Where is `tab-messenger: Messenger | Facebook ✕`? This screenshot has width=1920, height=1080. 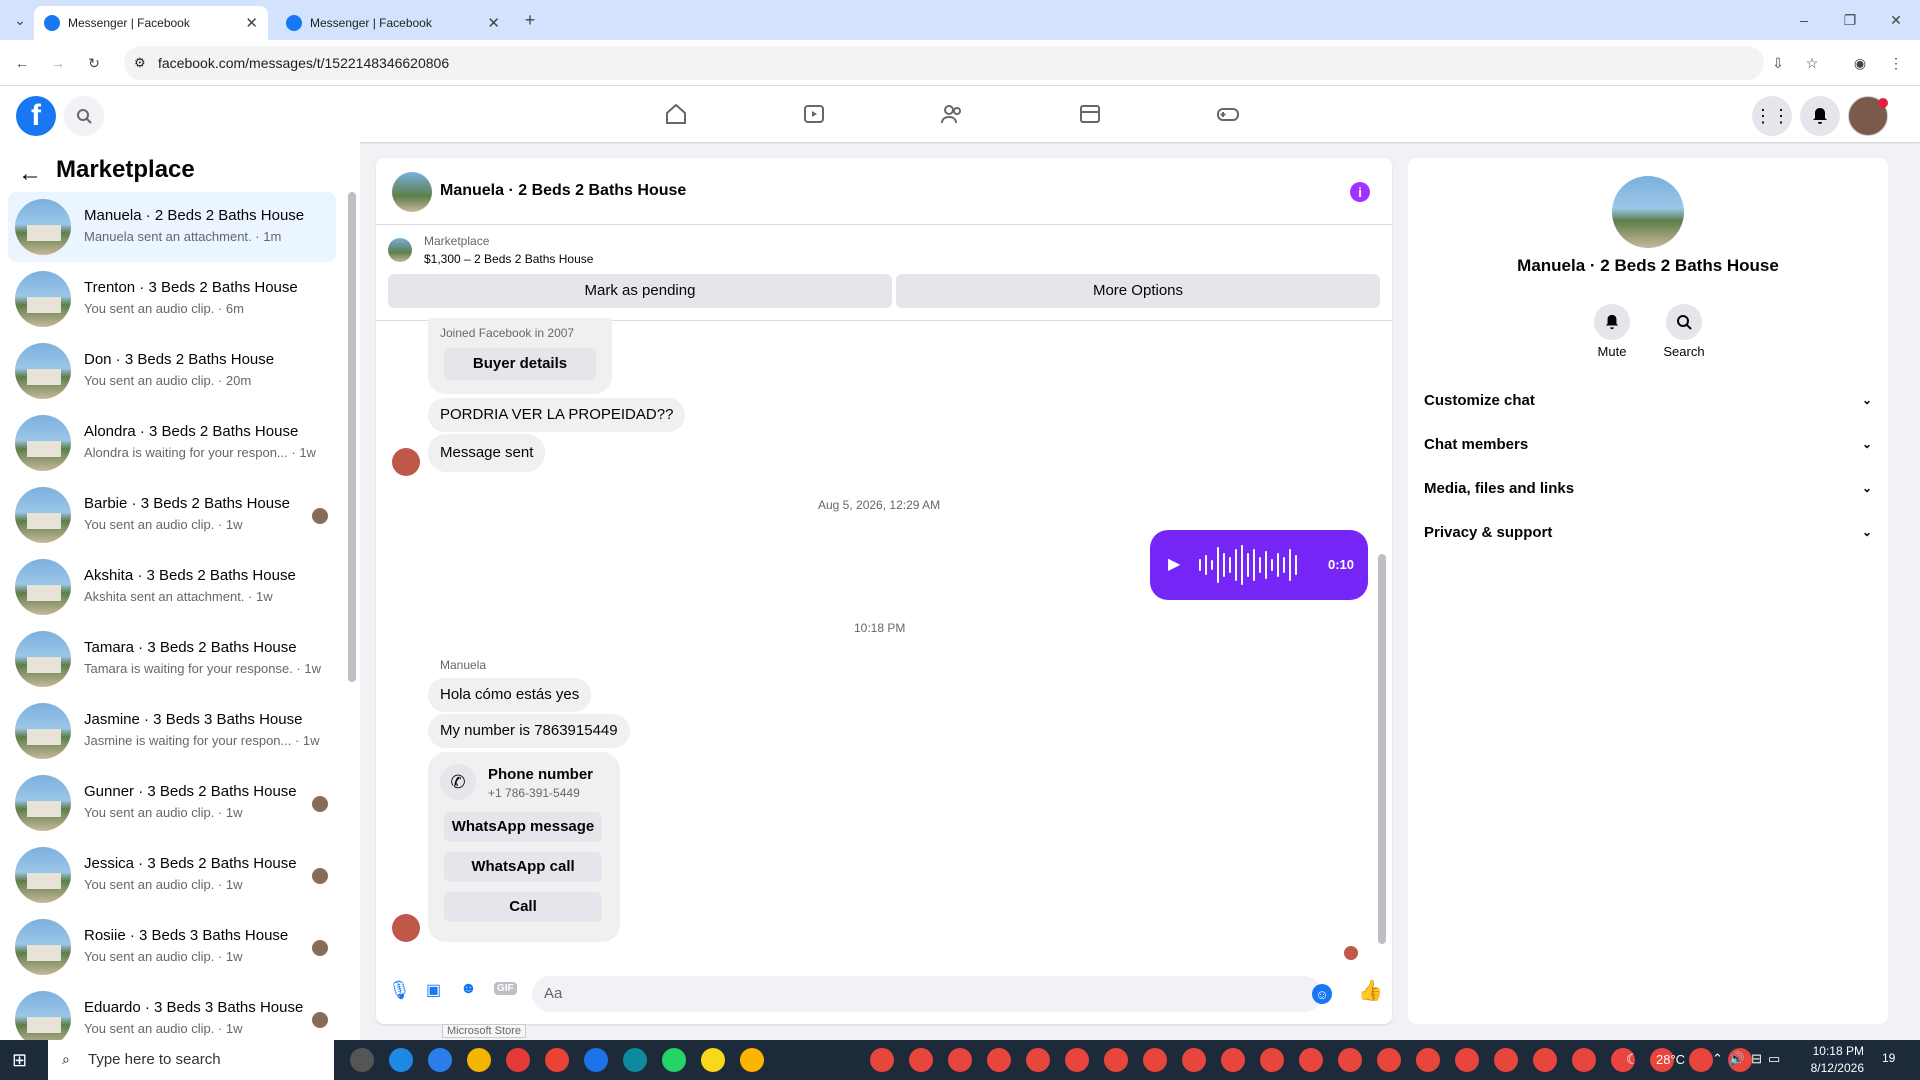
tab-messenger: Messenger | Facebook ✕ is located at coordinates (393, 23).